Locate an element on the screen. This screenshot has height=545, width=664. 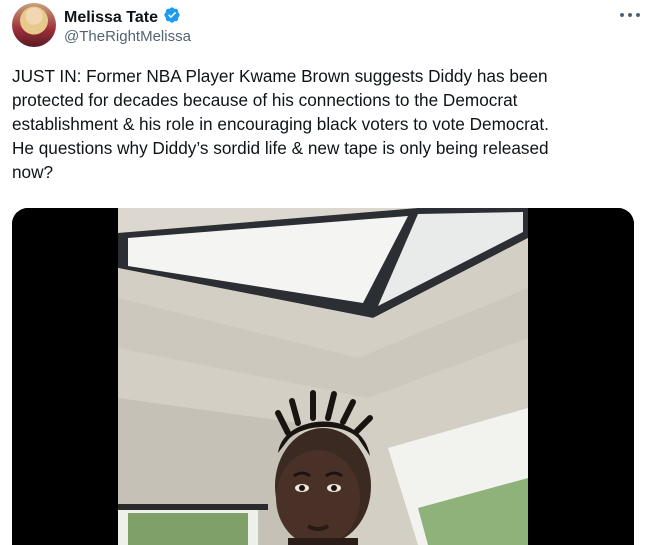
video-letterbox-left is located at coordinates (65, 376).